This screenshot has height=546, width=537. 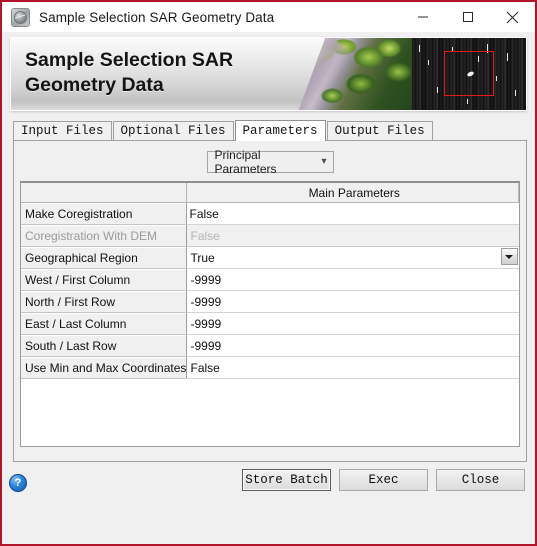 I want to click on param-value-north-first-row: -9999, so click(x=352, y=301).